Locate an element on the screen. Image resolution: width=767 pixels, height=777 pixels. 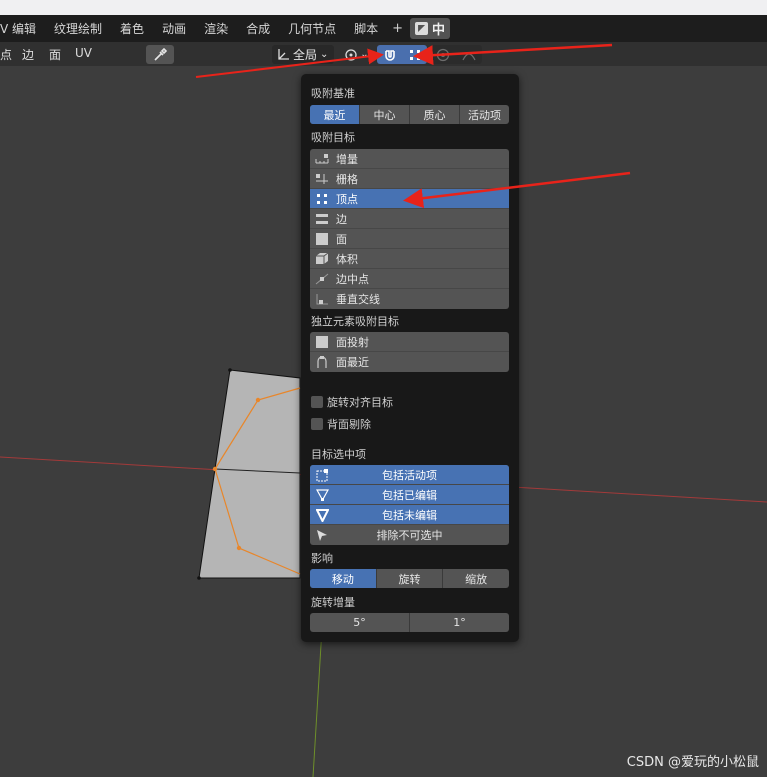
uv-face is located at coordinates (249, 474).